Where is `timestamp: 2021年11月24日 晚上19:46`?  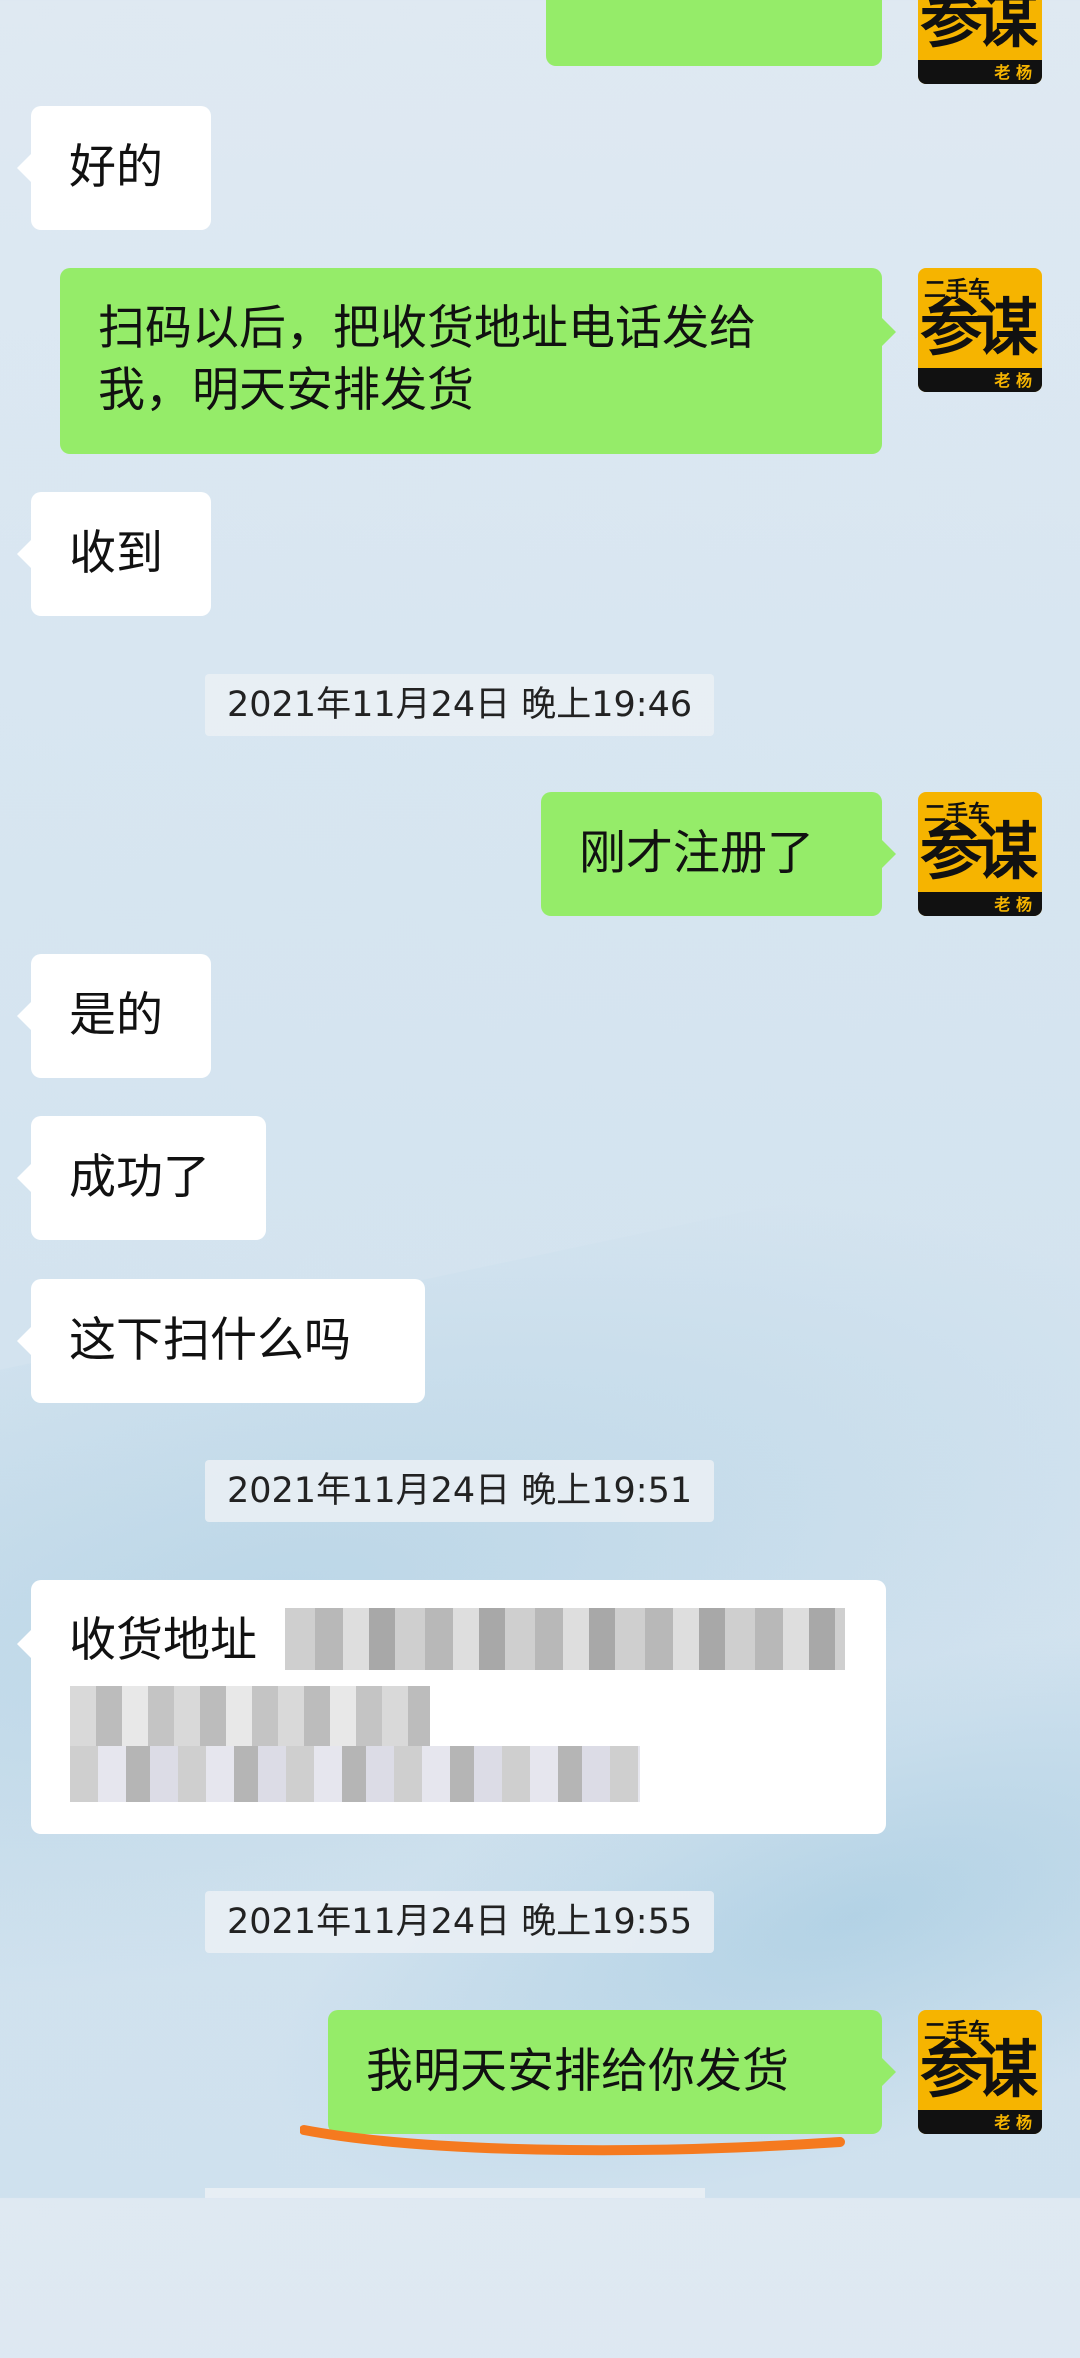
timestamp: 2021年11月24日 晚上19:46 is located at coordinates (460, 705).